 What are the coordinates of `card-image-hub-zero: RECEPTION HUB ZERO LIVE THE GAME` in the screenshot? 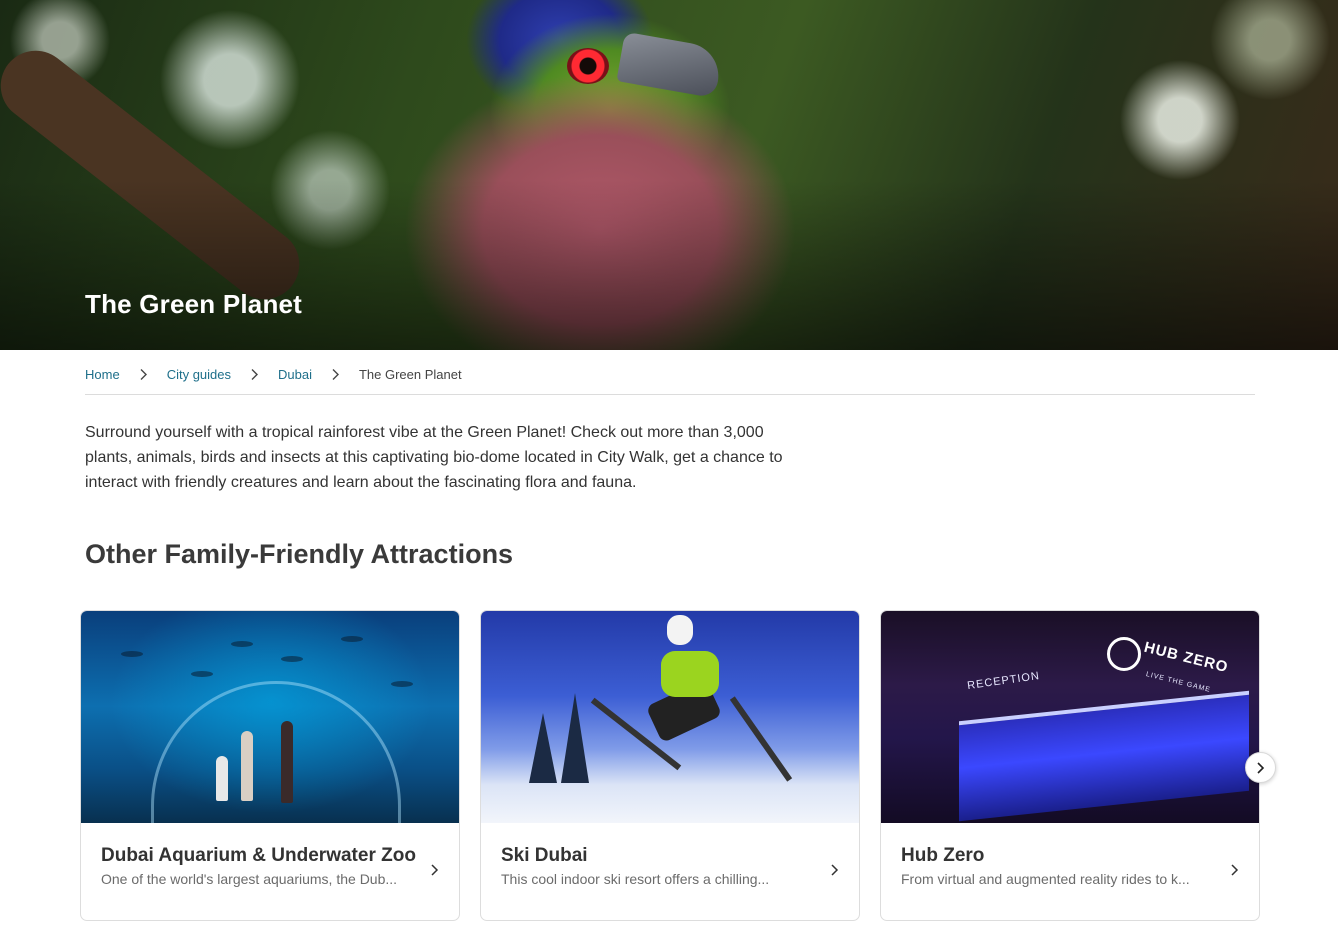 It's located at (1070, 717).